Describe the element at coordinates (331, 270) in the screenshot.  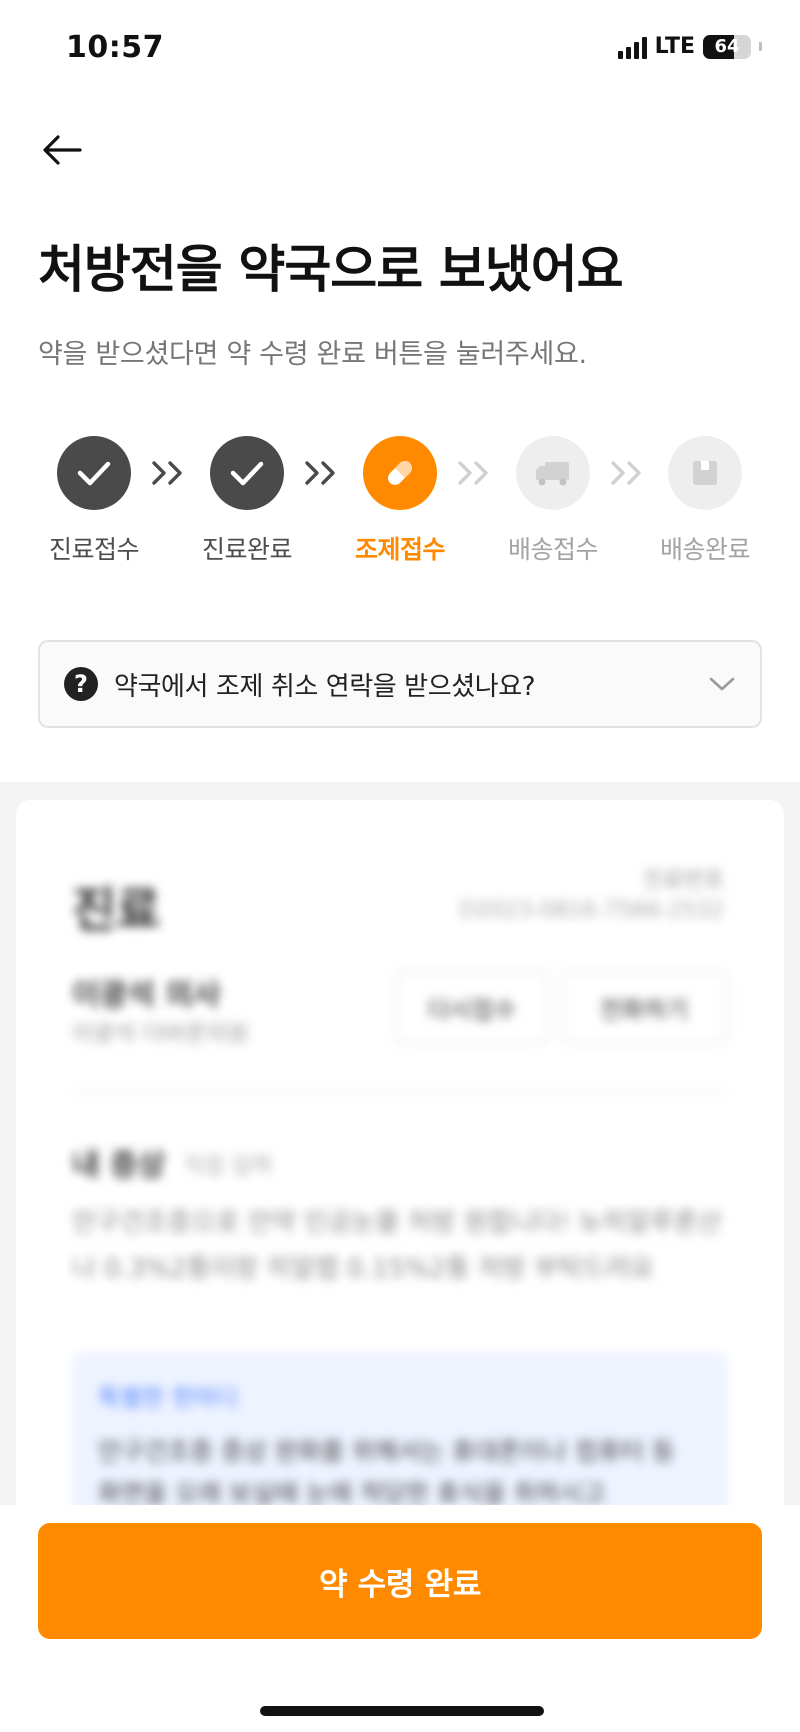
I see `page-title: 처방전을 약국으로 보냈어요` at that location.